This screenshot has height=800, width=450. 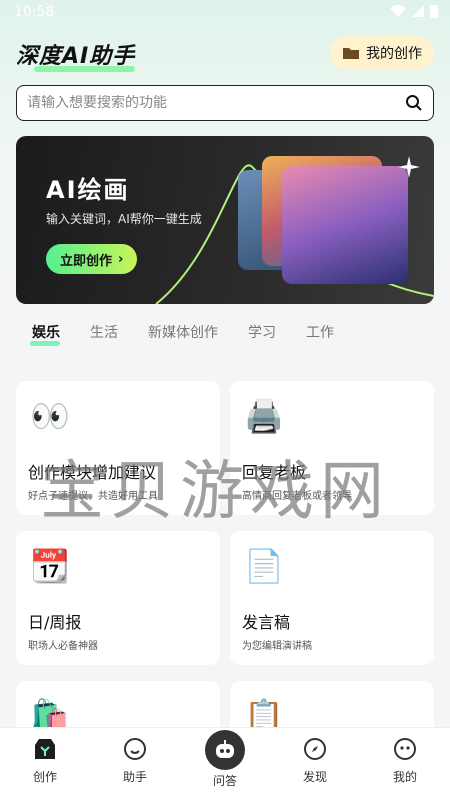 What do you see at coordinates (124, 219) in the screenshot?
I see `banner-subtitle: 输入关键词，AI帮你一键生成` at bounding box center [124, 219].